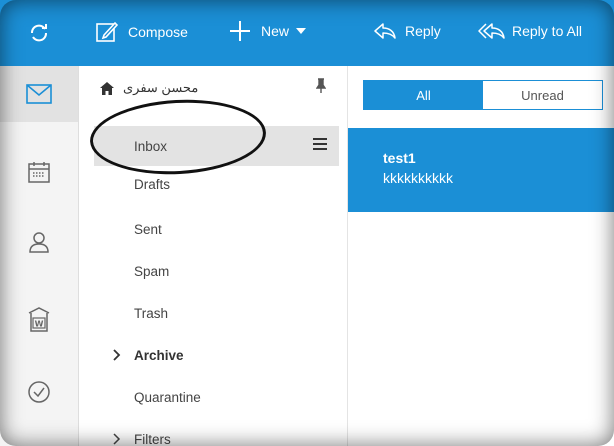 The height and width of the screenshot is (446, 614). I want to click on calendar-icon, so click(39, 172).